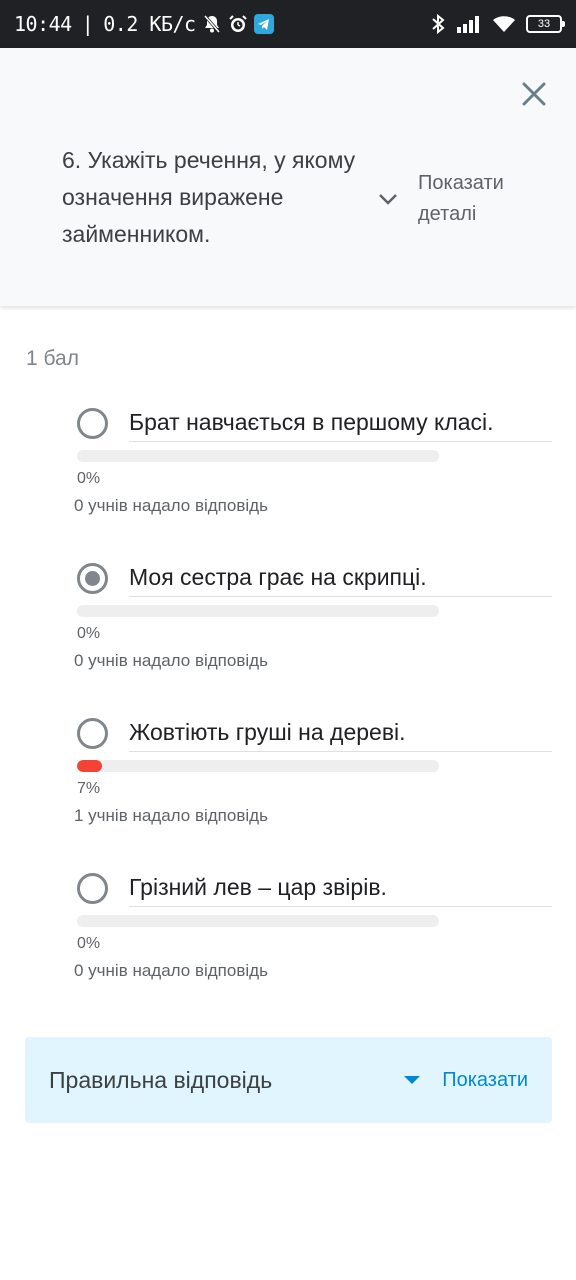 The height and width of the screenshot is (1280, 576). What do you see at coordinates (212, 24) in the screenshot?
I see `bell-off-icon` at bounding box center [212, 24].